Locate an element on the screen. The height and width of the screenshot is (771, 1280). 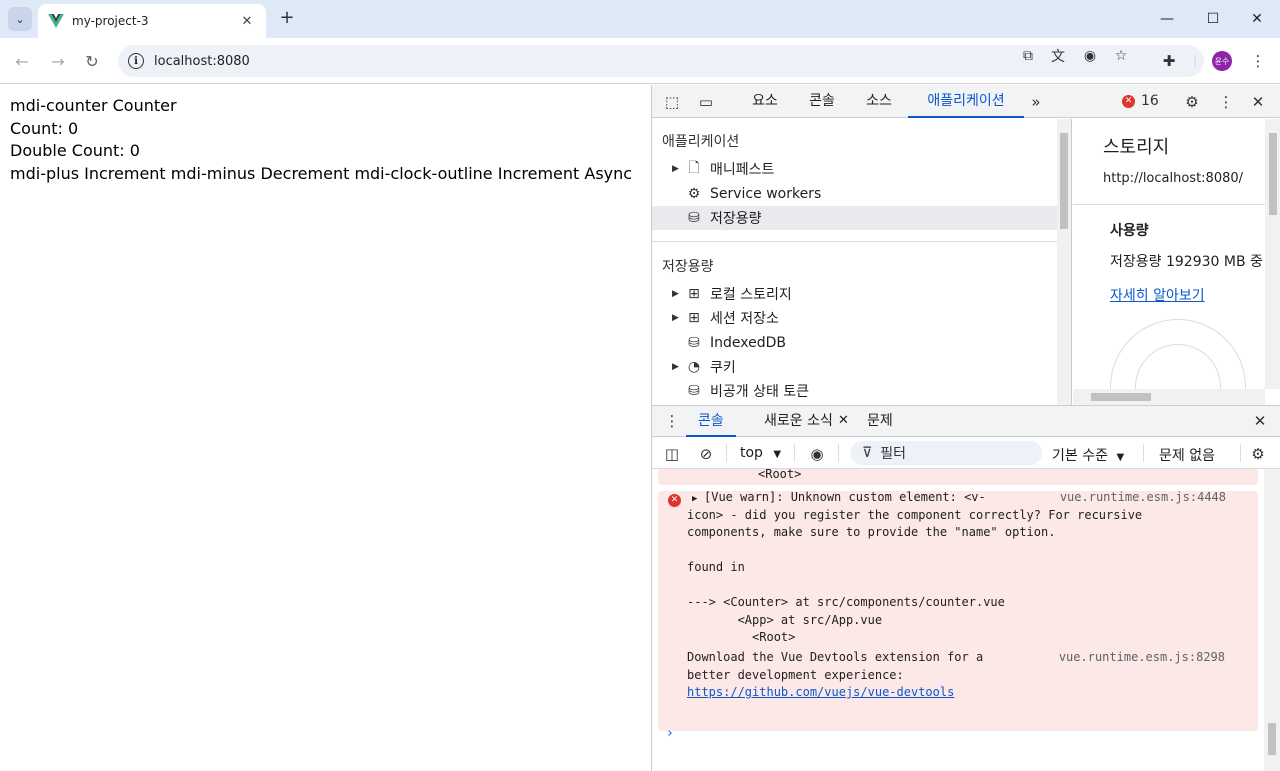
console-settings-gear-icon: ⚙ is located at coordinates (1258, 454).